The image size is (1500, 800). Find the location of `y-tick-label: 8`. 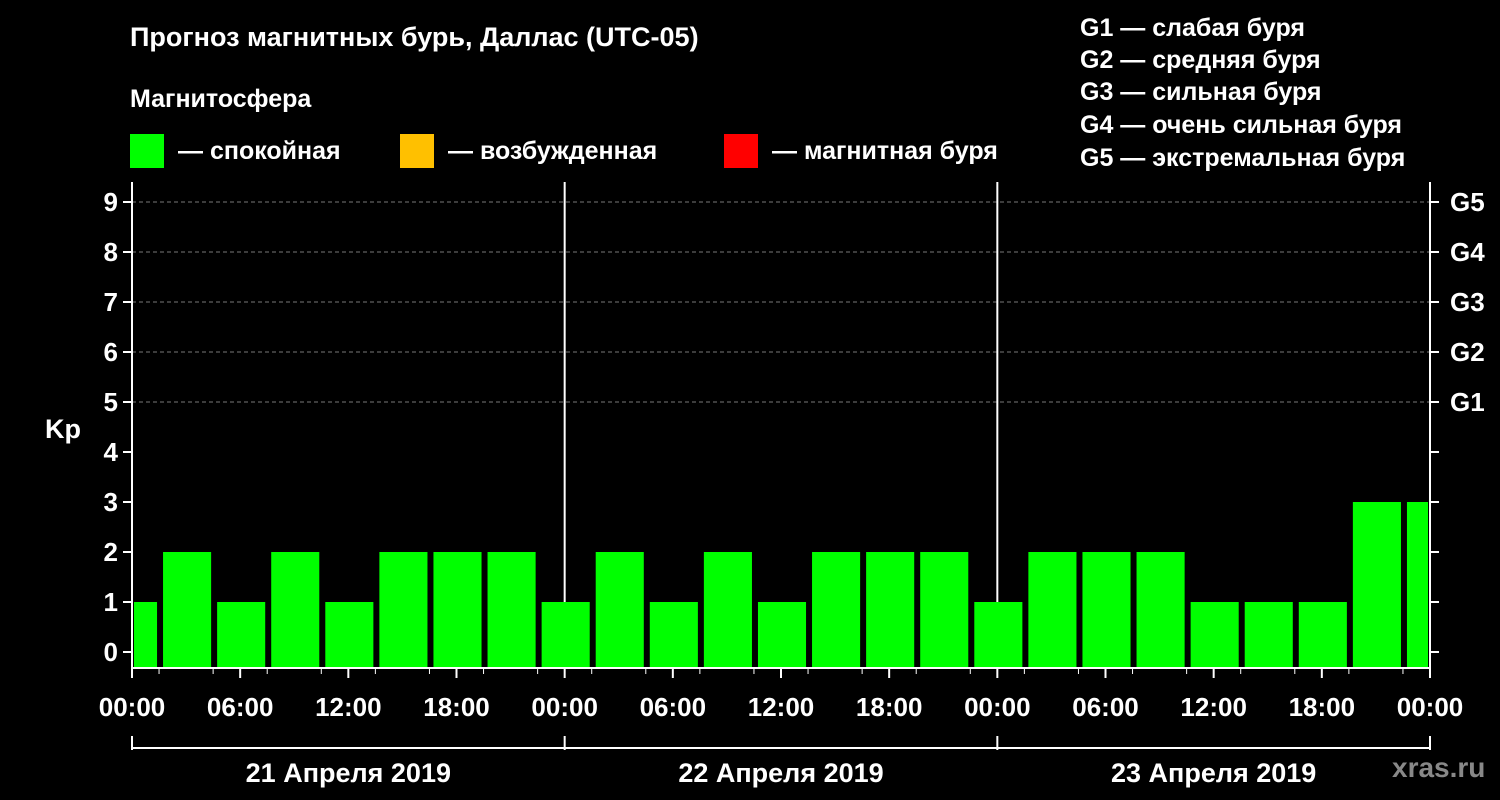

y-tick-label: 8 is located at coordinates (111, 252).